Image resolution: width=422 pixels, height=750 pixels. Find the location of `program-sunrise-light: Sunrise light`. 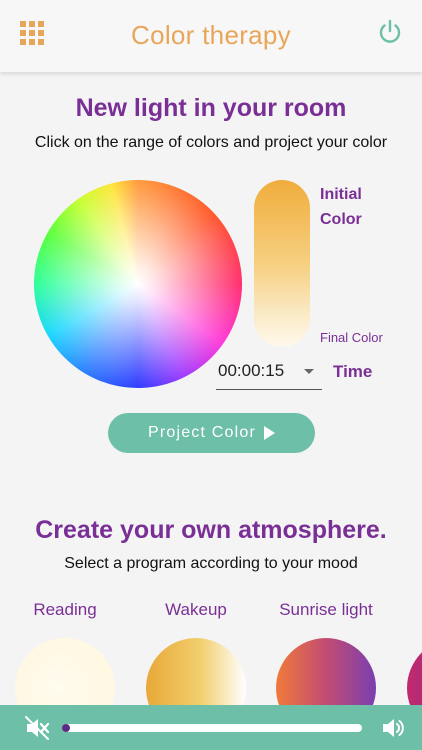

program-sunrise-light: Sunrise light is located at coordinates (326, 668).